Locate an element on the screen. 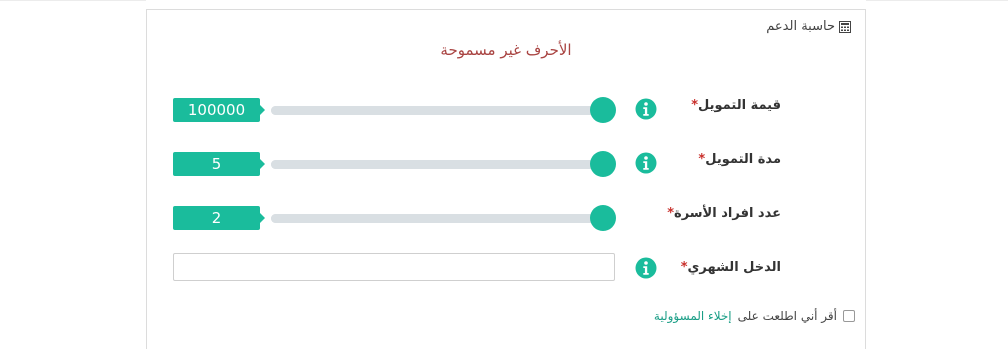 This screenshot has width=1008, height=349. financing-amount-slider is located at coordinates (443, 110).